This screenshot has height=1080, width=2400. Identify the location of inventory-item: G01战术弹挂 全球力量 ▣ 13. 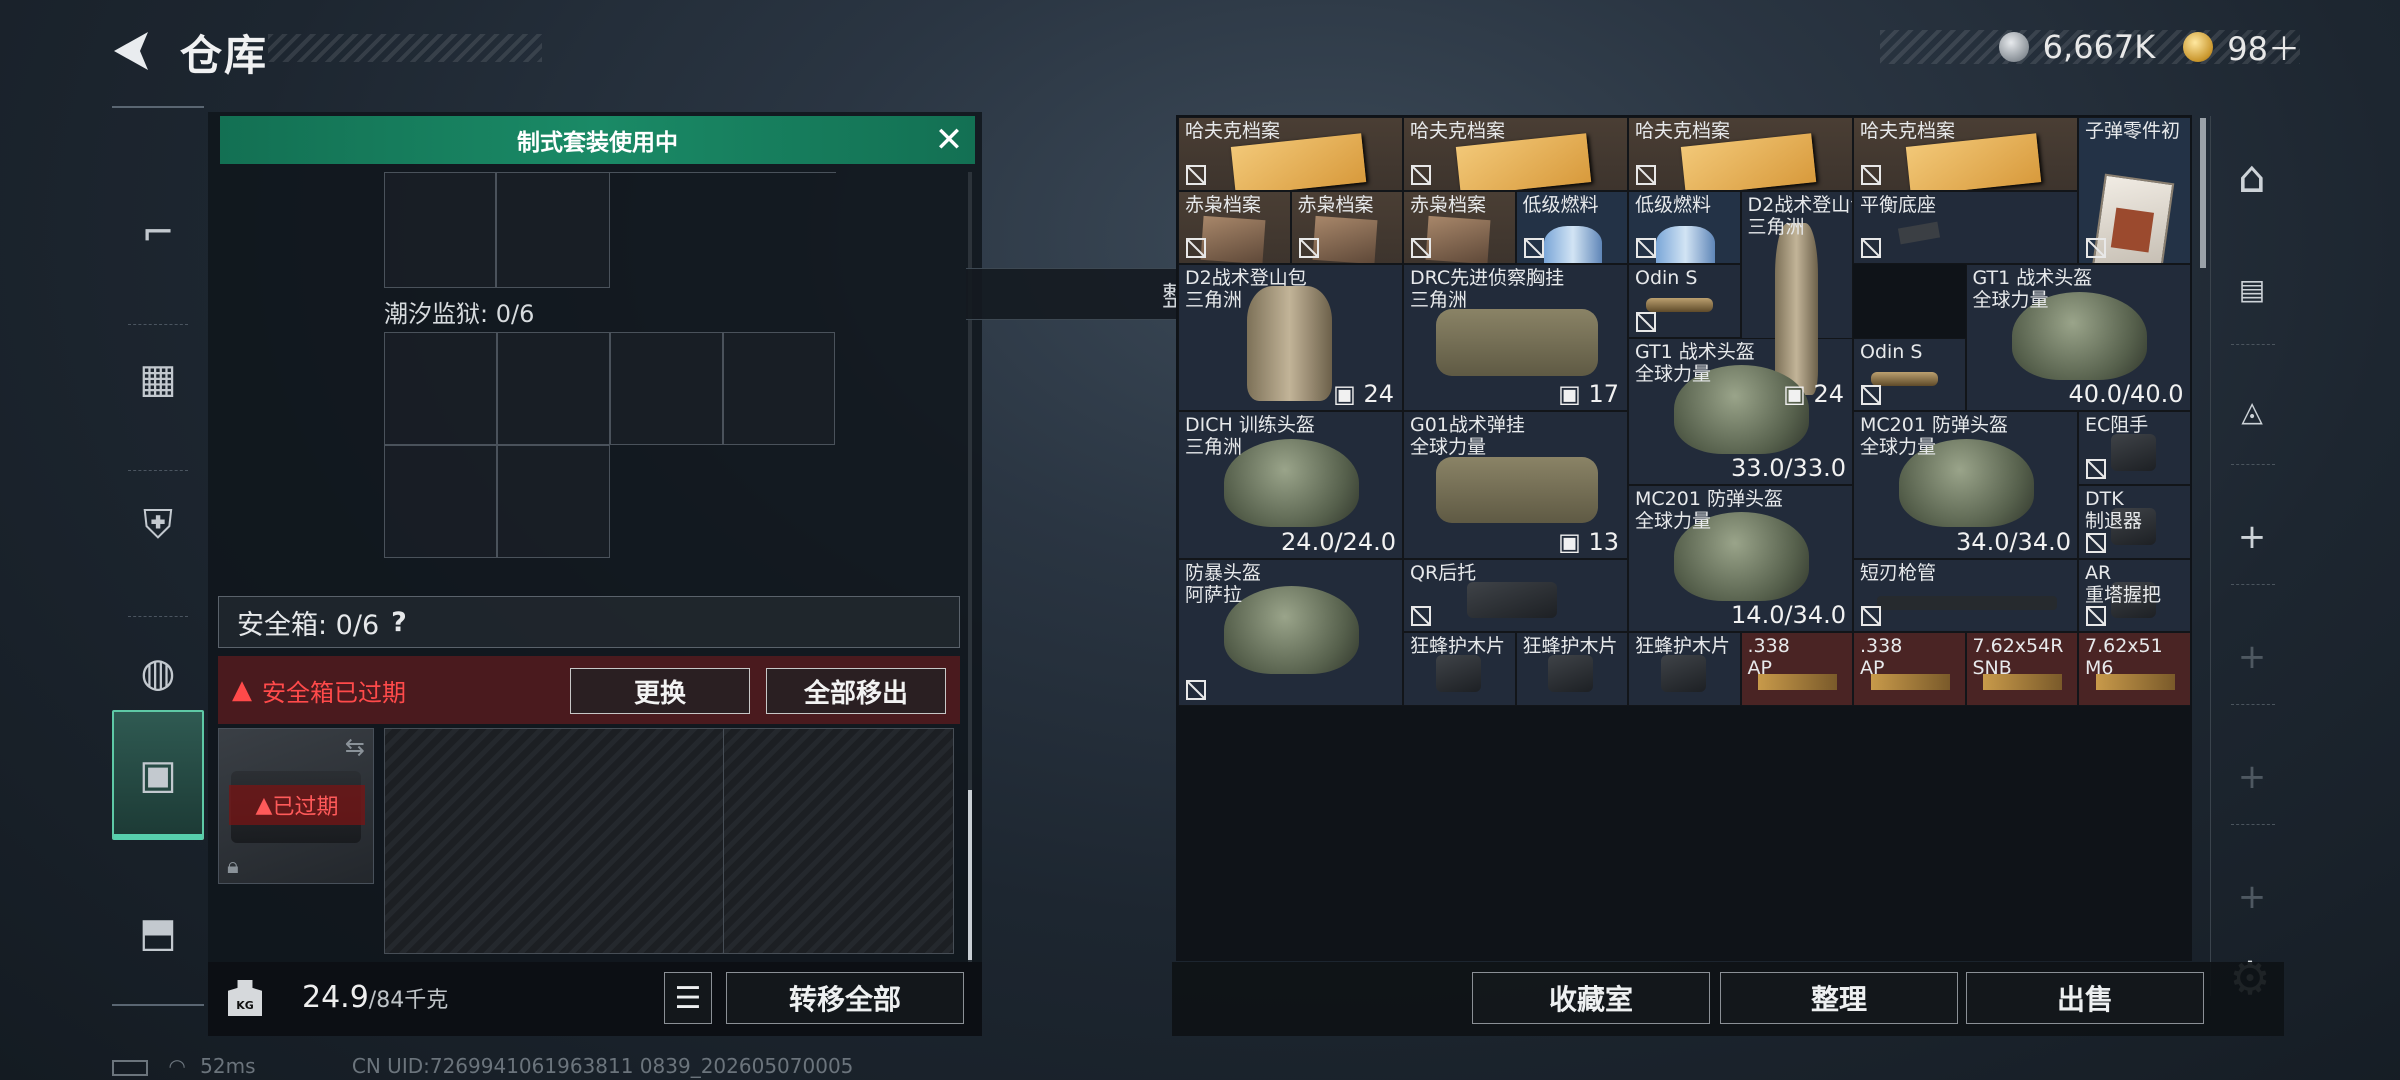
(1515, 485).